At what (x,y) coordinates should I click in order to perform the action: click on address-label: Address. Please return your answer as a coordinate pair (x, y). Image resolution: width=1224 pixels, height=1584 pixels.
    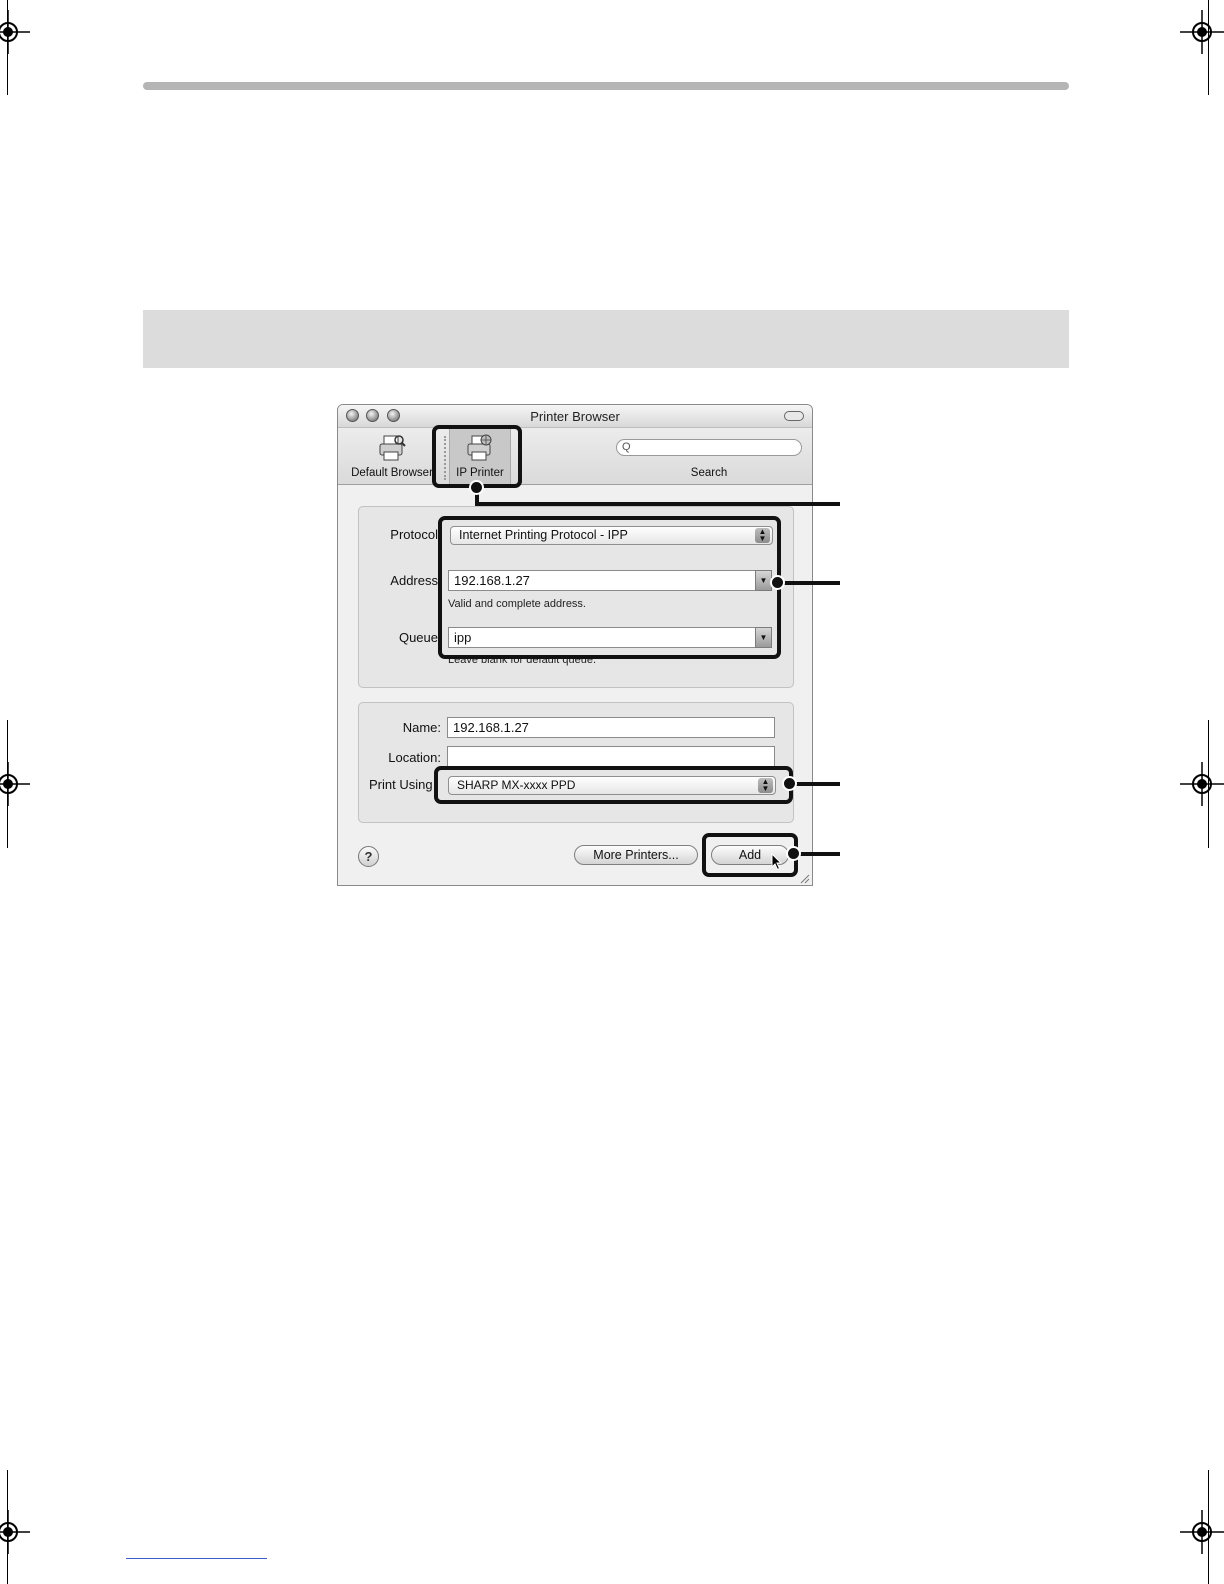
    Looking at the image, I should click on (414, 580).